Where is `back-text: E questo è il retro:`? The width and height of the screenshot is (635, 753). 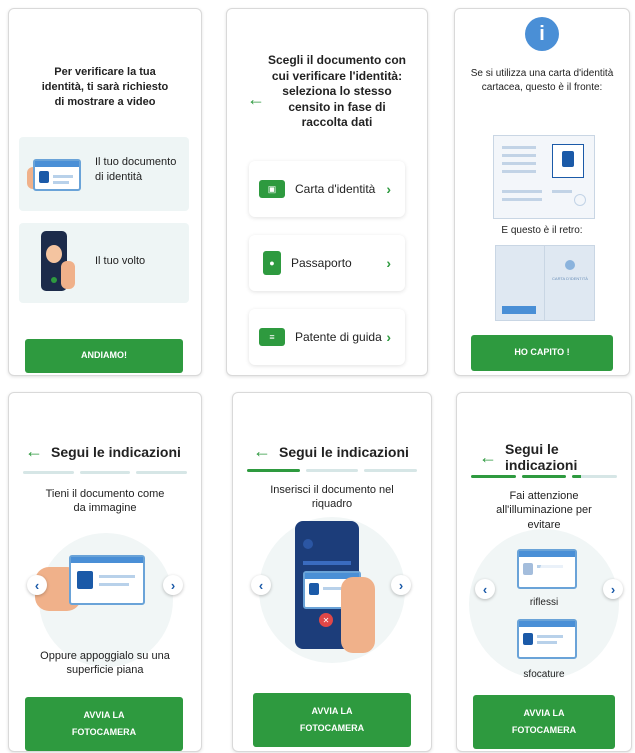
back-text: E questo è il retro: is located at coordinates (542, 230).